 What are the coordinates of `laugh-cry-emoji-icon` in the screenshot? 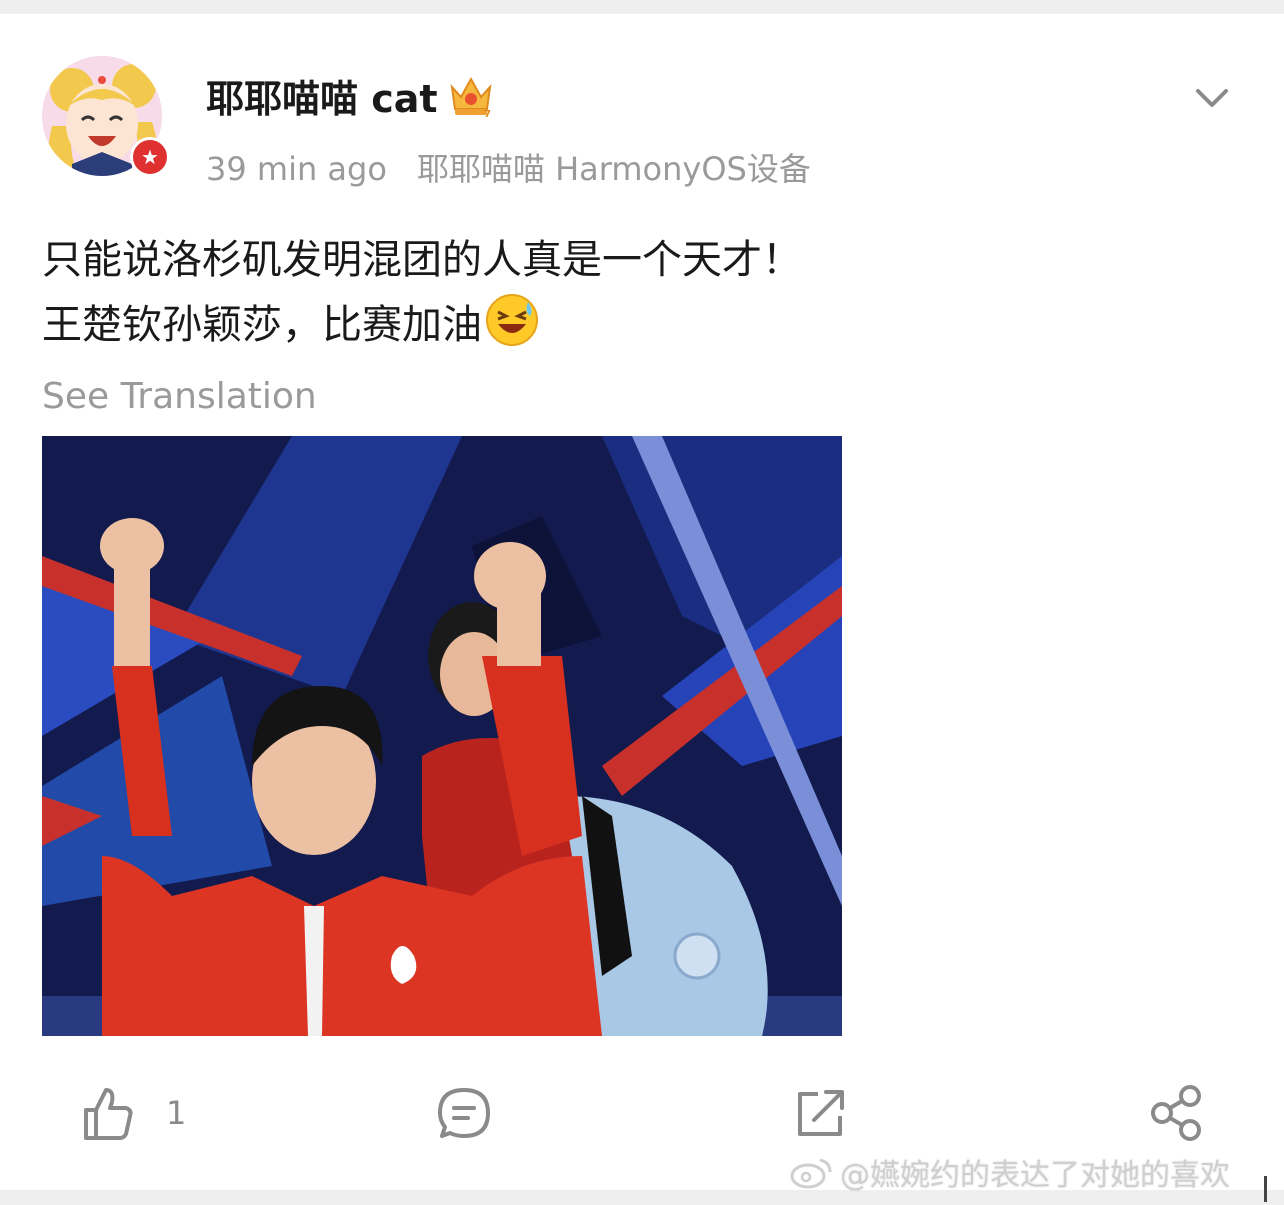 It's located at (512, 320).